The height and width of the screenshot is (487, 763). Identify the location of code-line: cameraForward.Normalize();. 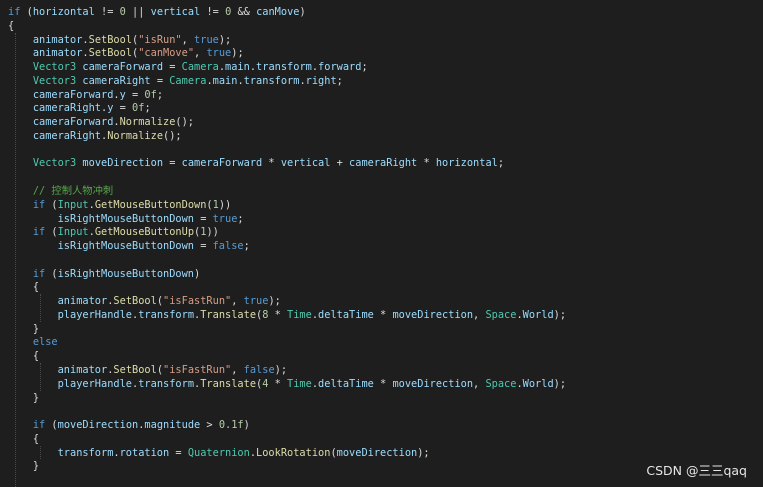
(101, 122).